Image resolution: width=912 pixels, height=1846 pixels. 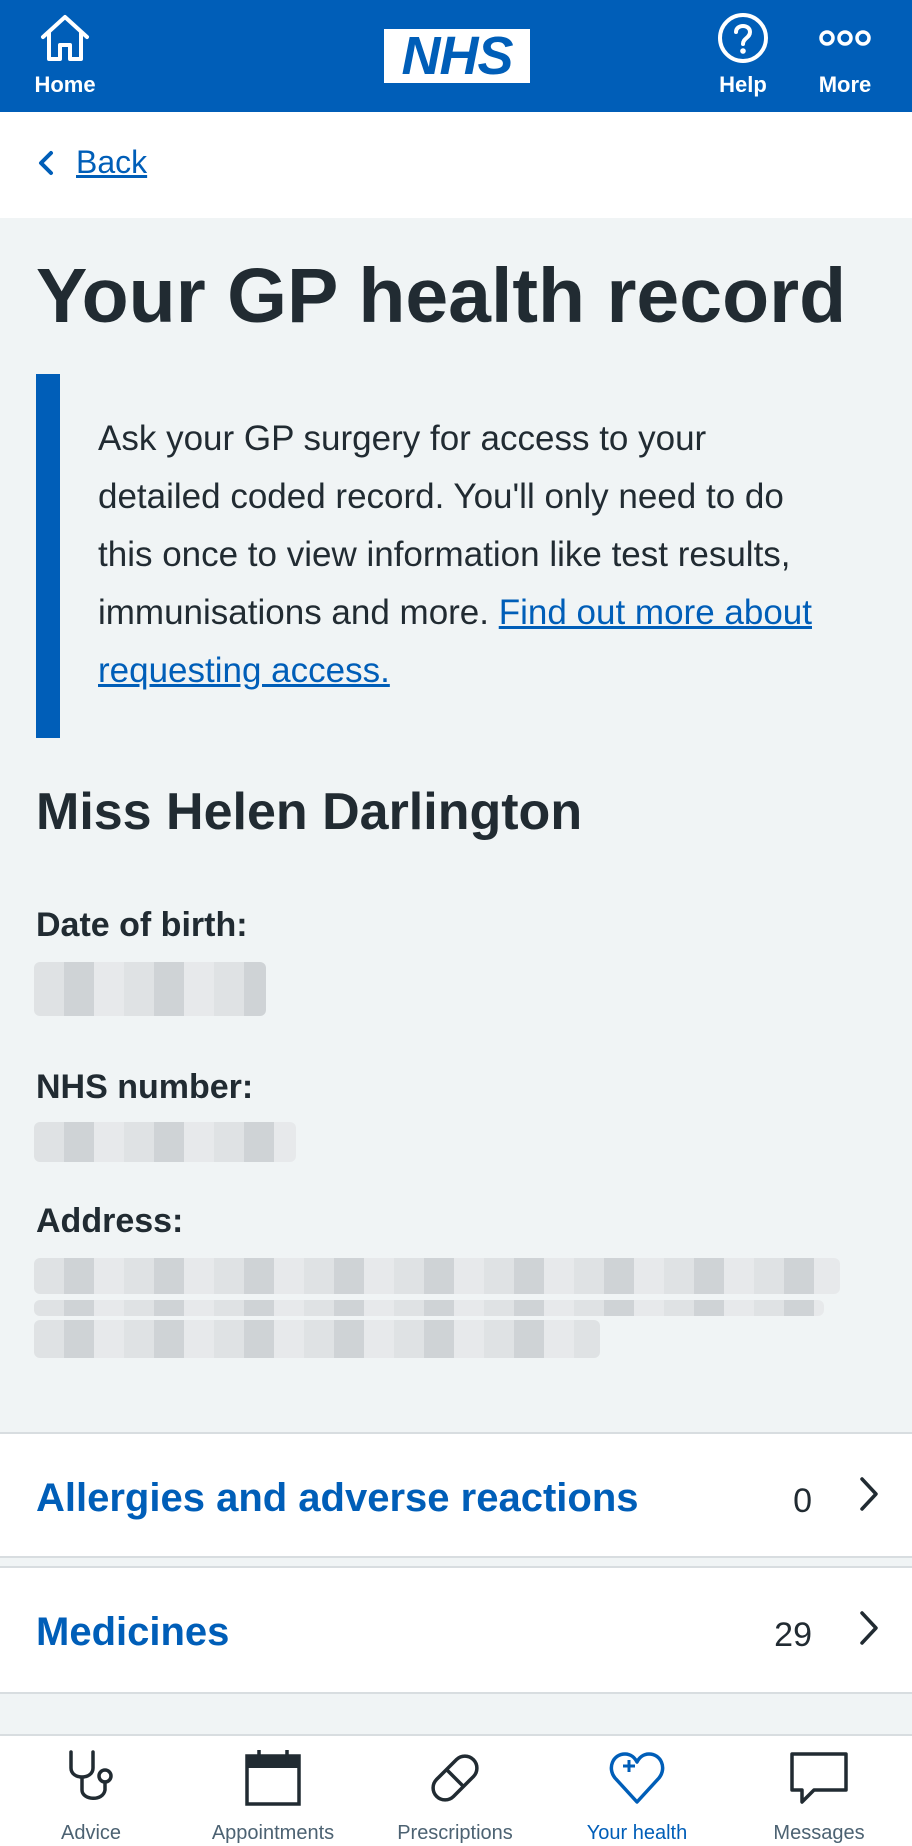 I want to click on nav-label: Your health, so click(x=637, y=1833).